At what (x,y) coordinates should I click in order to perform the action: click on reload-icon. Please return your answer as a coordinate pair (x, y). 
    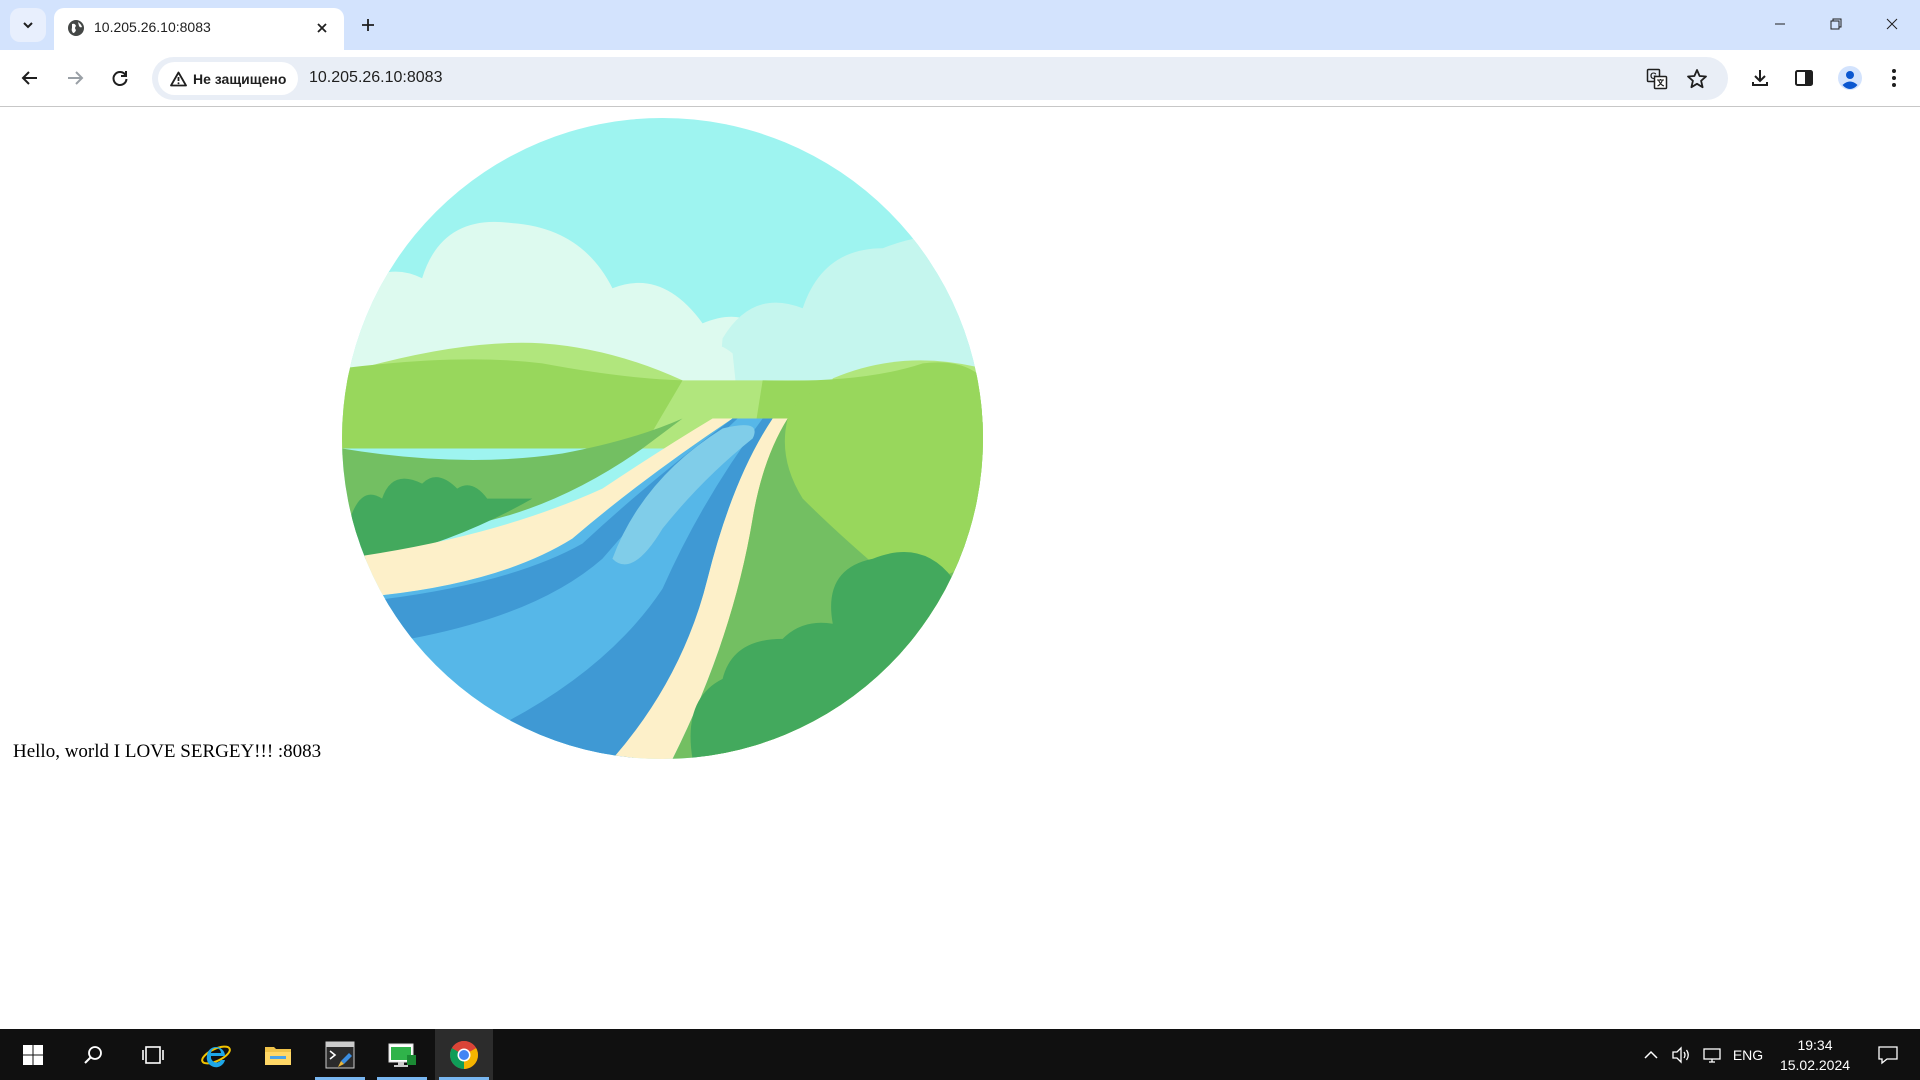
    Looking at the image, I should click on (120, 78).